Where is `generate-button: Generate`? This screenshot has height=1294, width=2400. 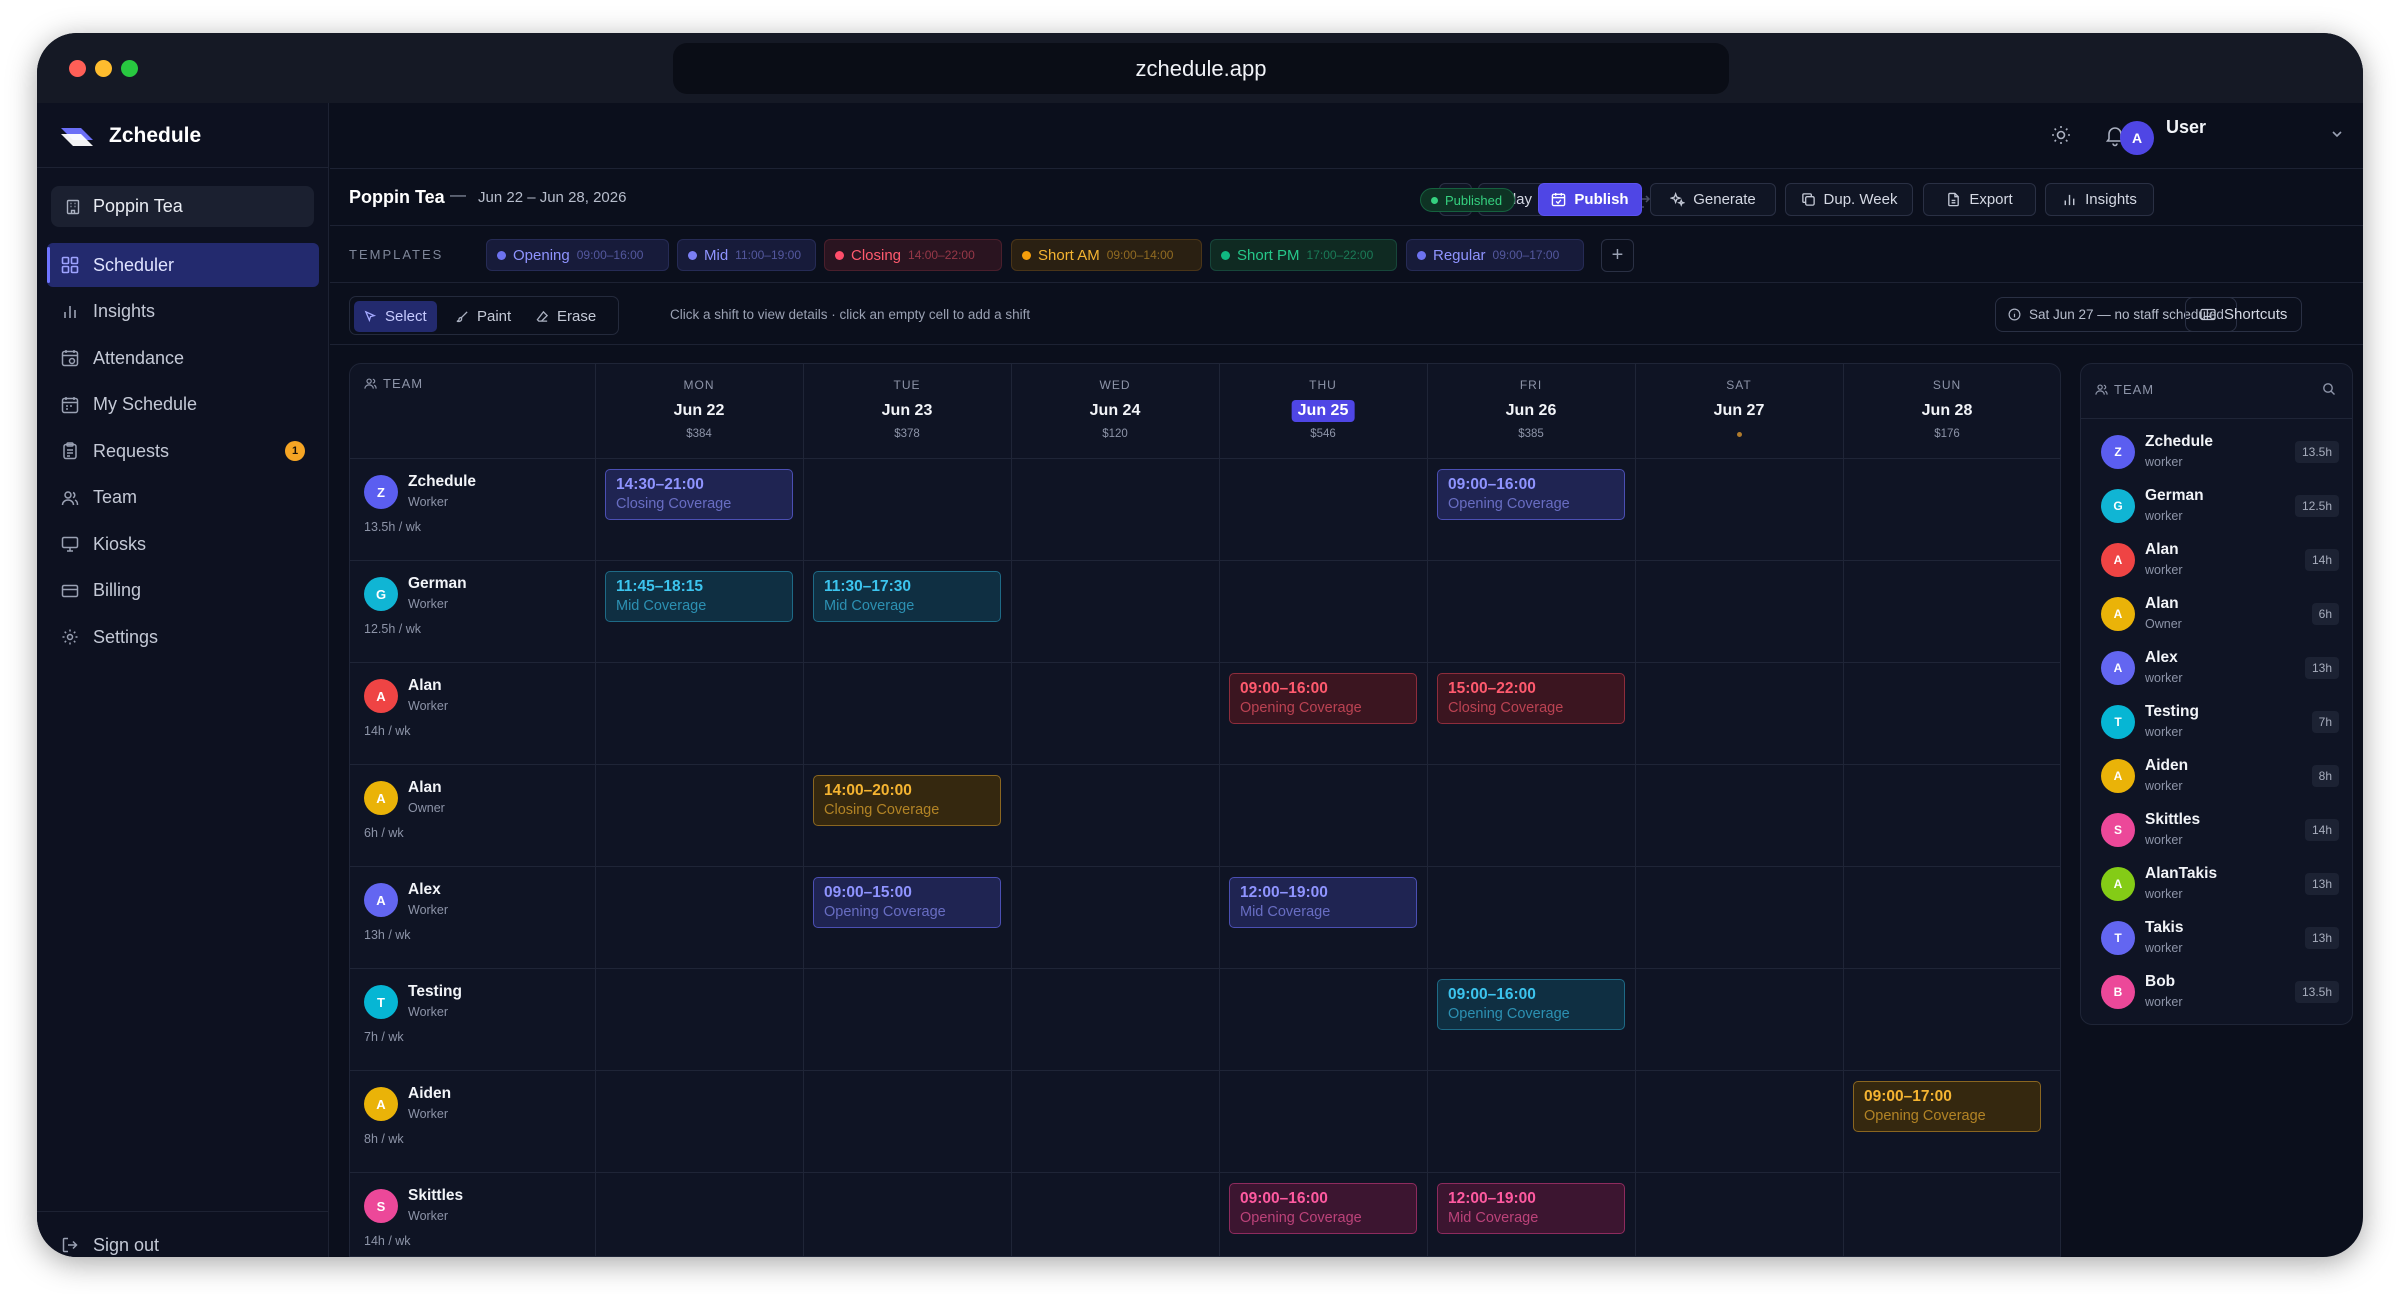
generate-button: Generate is located at coordinates (1713, 199).